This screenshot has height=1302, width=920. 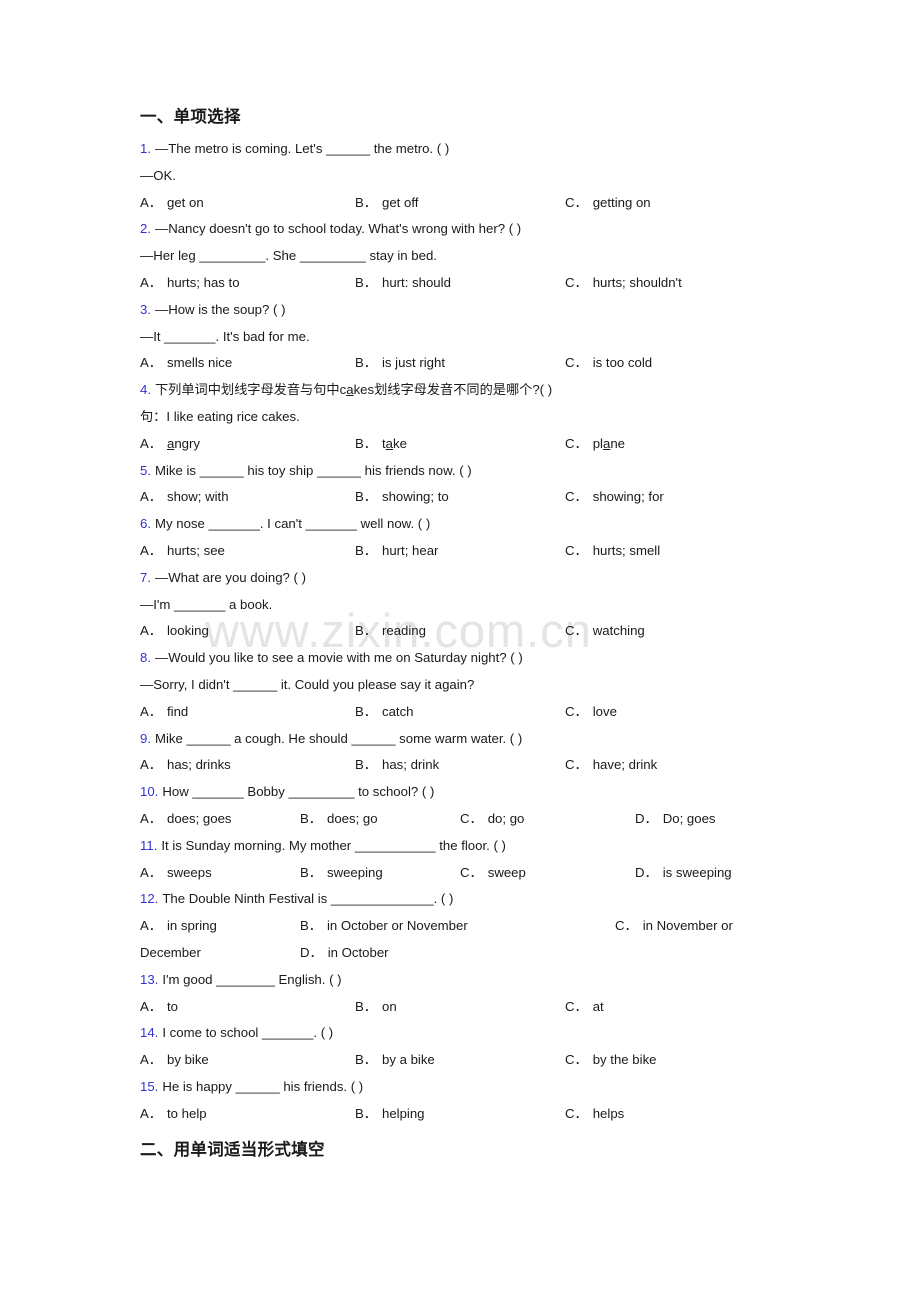 I want to click on option-c: C． hurts; smell, so click(x=612, y=551).